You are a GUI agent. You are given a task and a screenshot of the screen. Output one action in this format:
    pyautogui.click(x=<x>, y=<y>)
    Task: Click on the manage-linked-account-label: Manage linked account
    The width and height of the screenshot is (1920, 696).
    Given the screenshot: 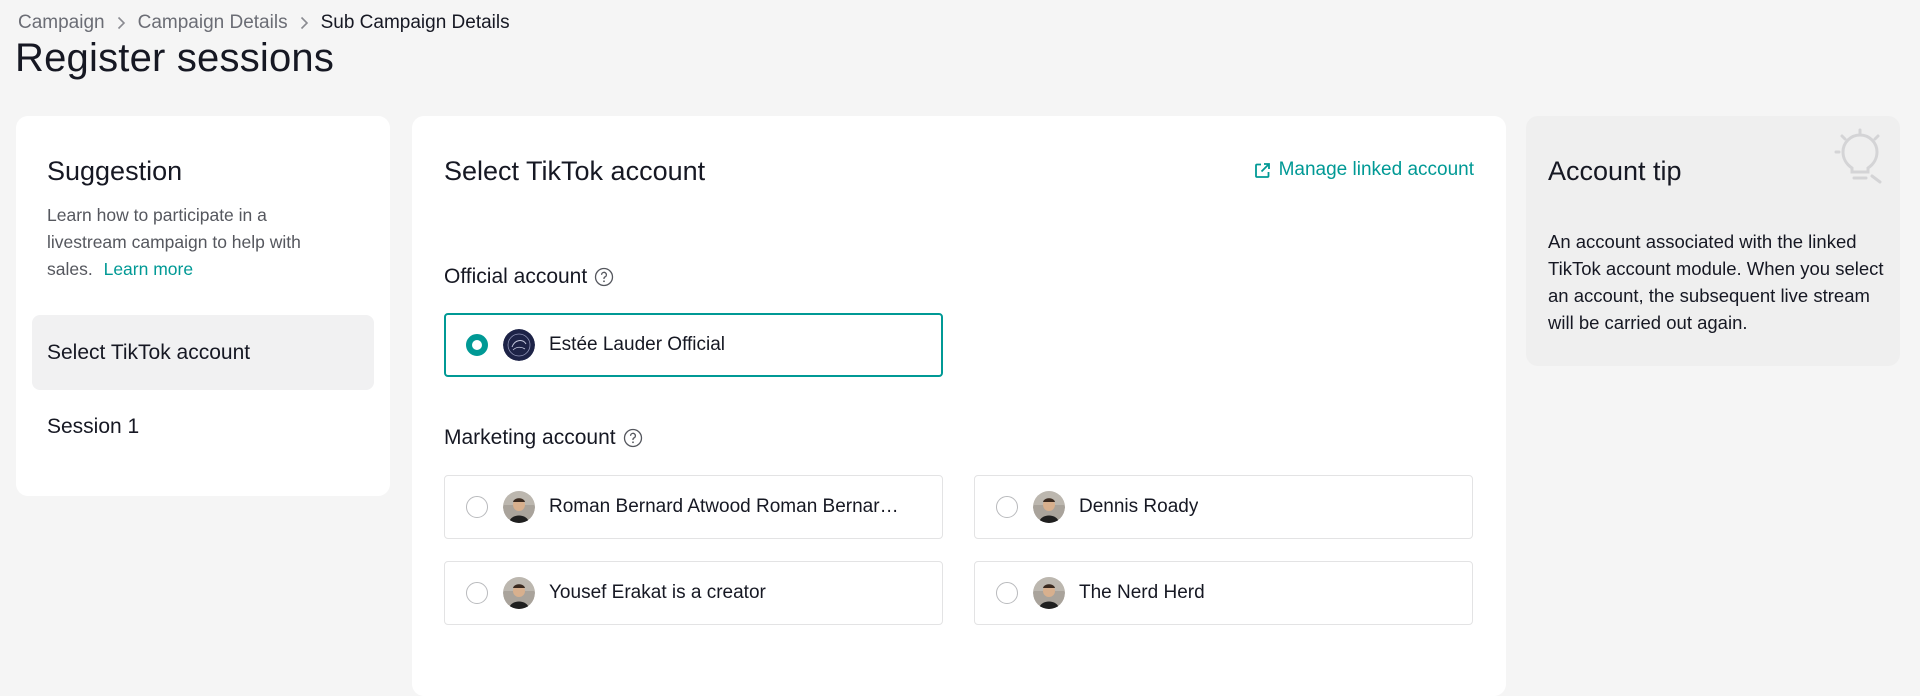 What is the action you would take?
    pyautogui.click(x=1376, y=169)
    